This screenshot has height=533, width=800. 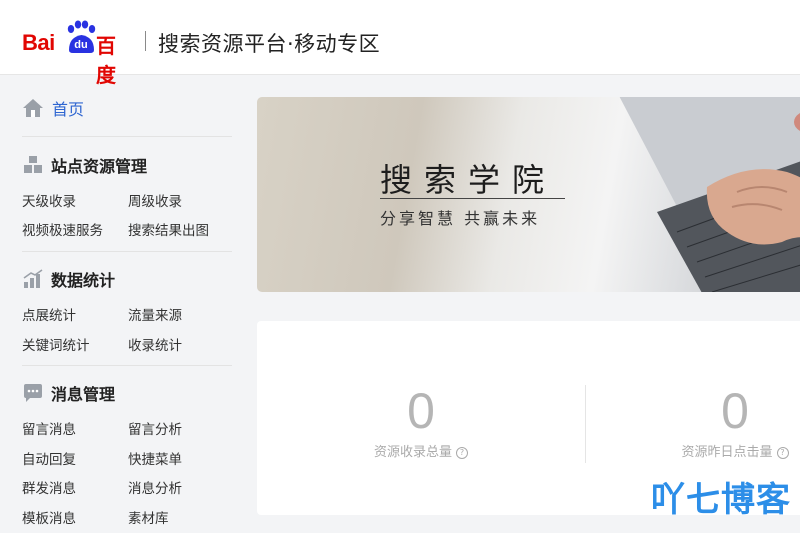 What do you see at coordinates (81, 45) in the screenshot?
I see `logo-text-du: du` at bounding box center [81, 45].